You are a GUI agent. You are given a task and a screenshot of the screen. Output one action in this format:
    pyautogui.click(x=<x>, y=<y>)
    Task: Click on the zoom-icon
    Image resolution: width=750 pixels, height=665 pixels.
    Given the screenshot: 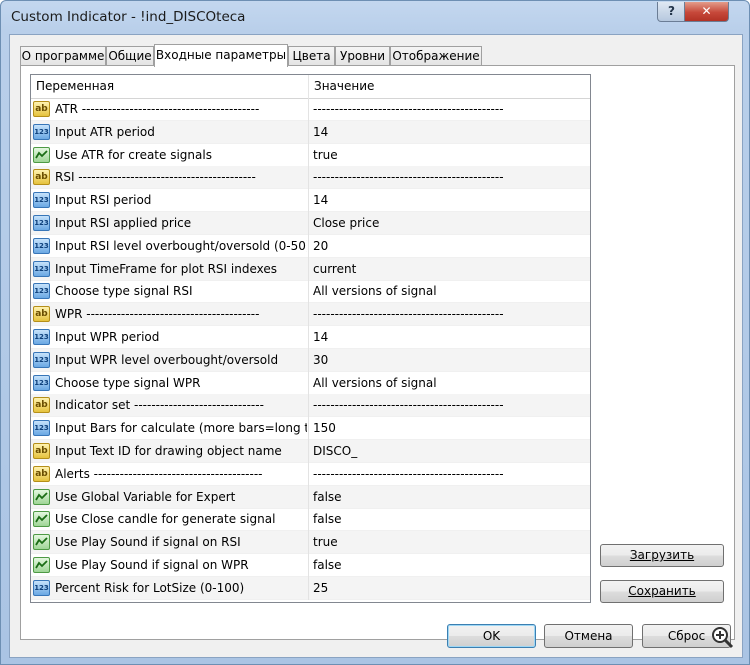 What is the action you would take?
    pyautogui.click(x=722, y=637)
    